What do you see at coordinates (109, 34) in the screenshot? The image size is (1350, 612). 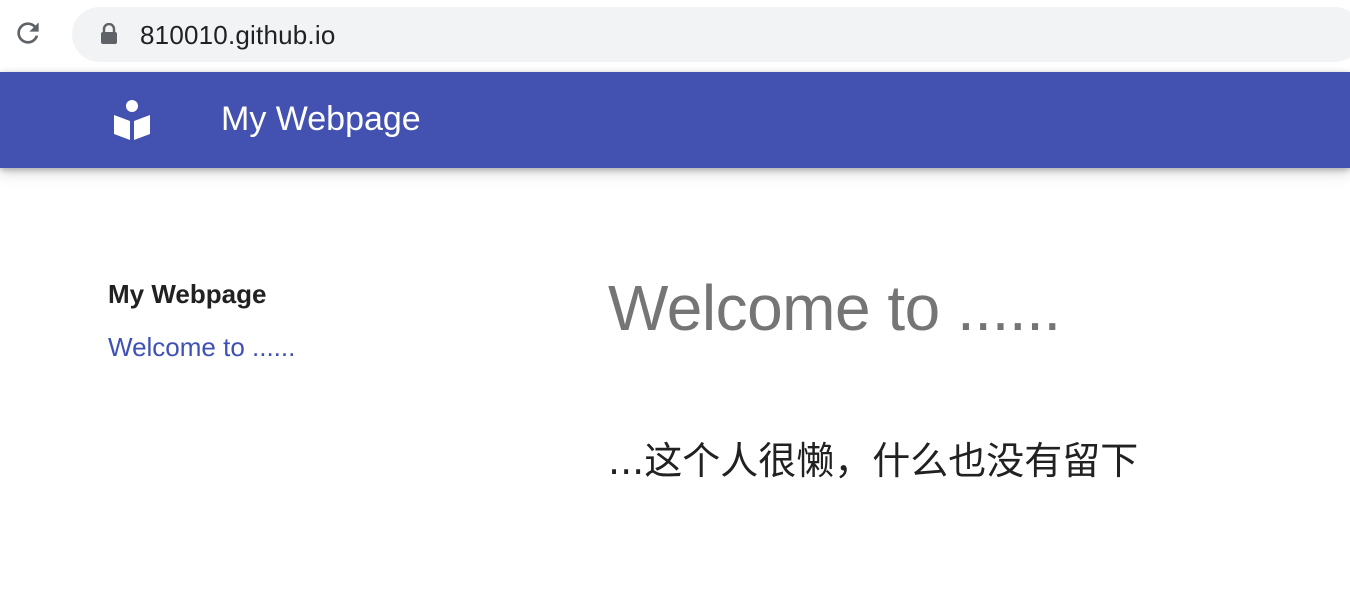 I see `lock-icon` at bounding box center [109, 34].